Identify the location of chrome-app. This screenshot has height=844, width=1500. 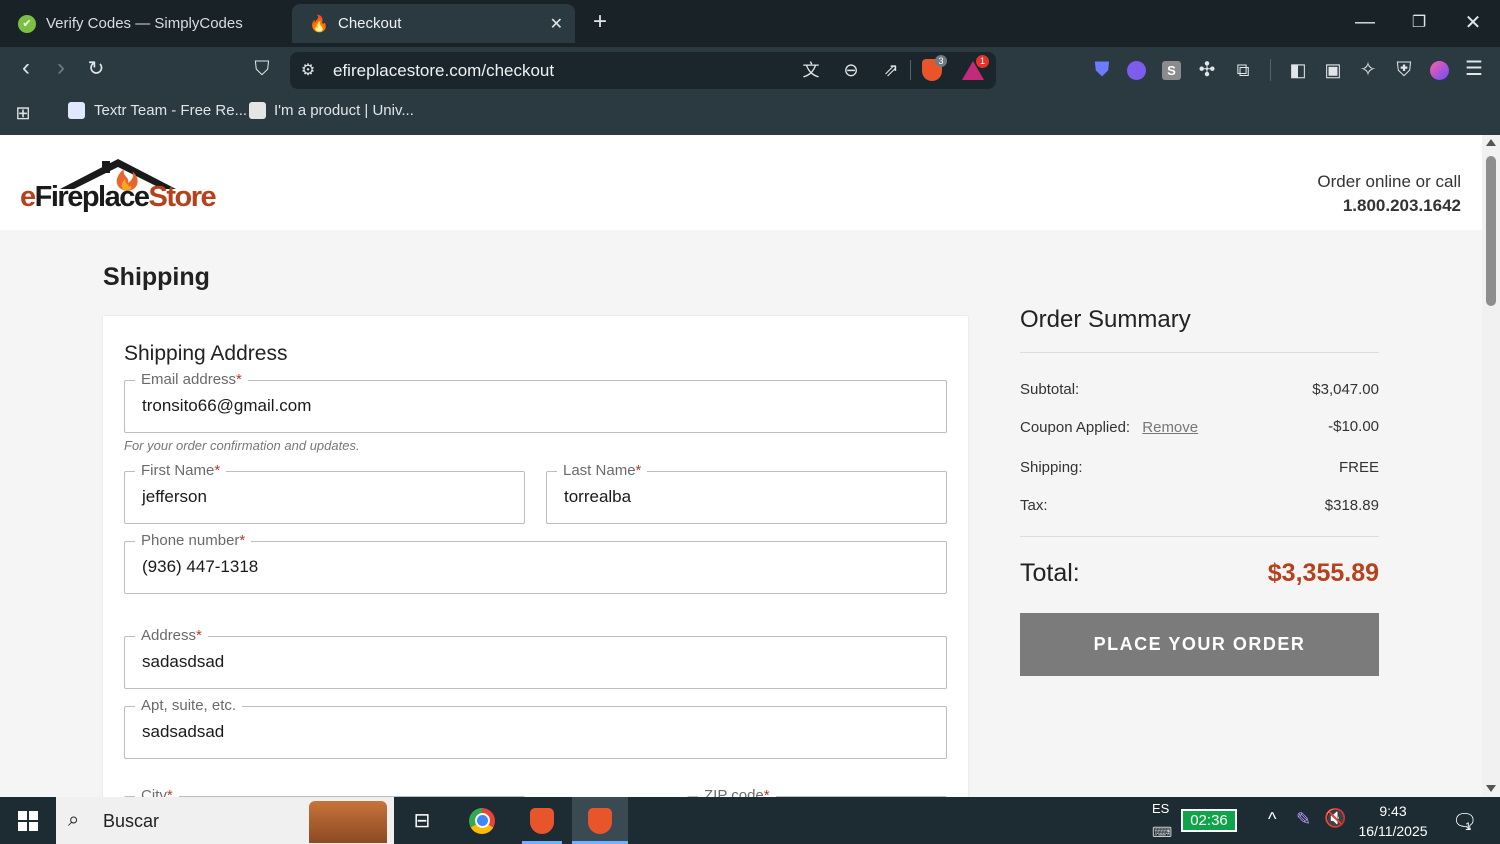
(482, 820).